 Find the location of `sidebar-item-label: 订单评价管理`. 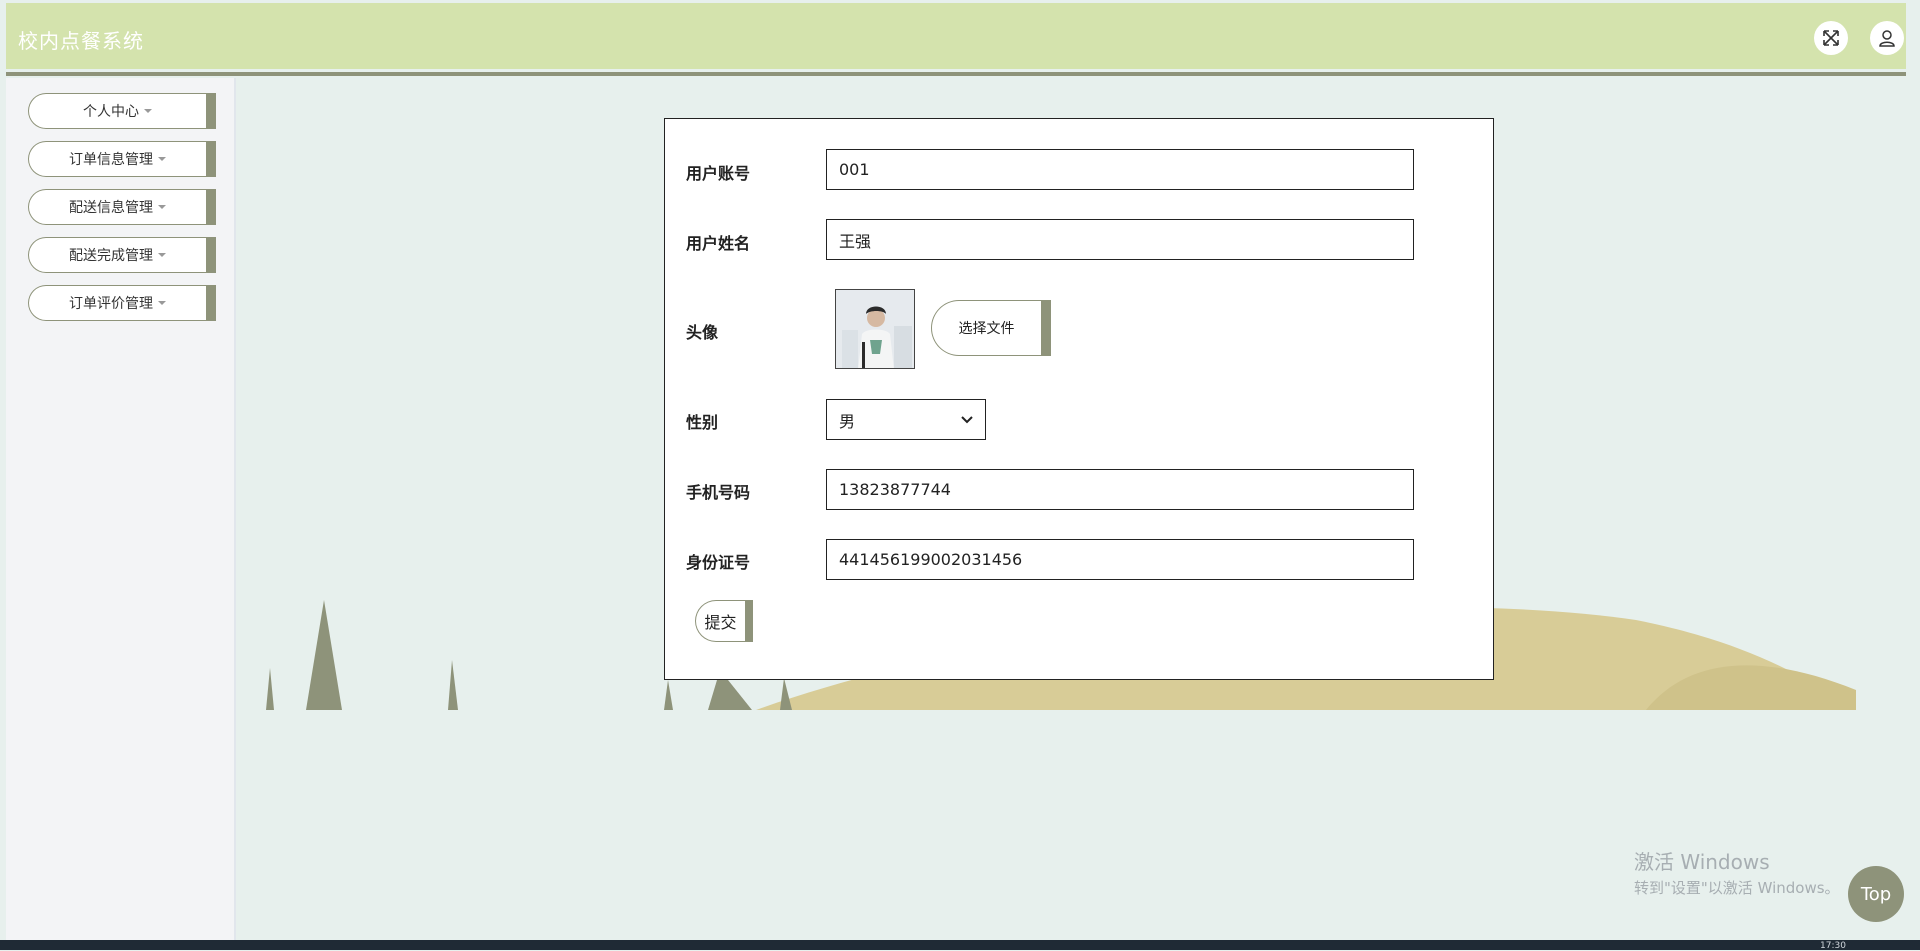

sidebar-item-label: 订单评价管理 is located at coordinates (111, 304).